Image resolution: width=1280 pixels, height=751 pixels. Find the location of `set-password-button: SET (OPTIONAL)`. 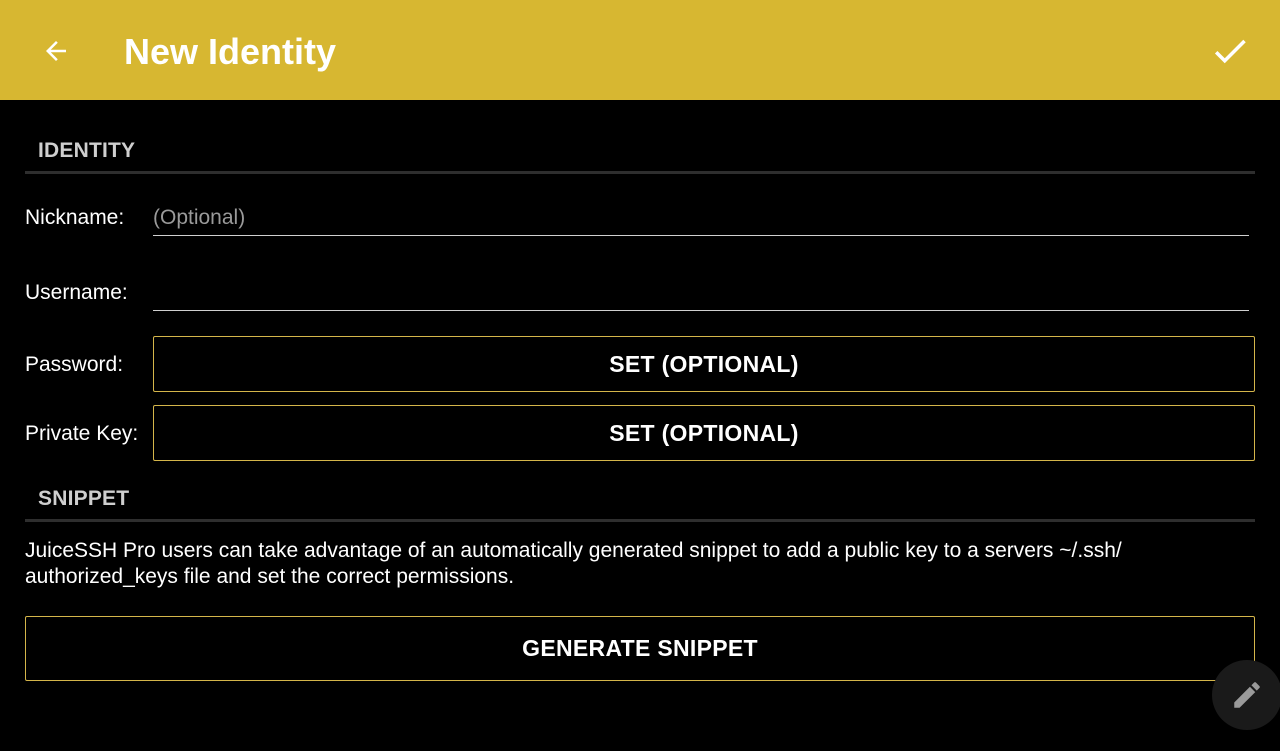

set-password-button: SET (OPTIONAL) is located at coordinates (704, 364).